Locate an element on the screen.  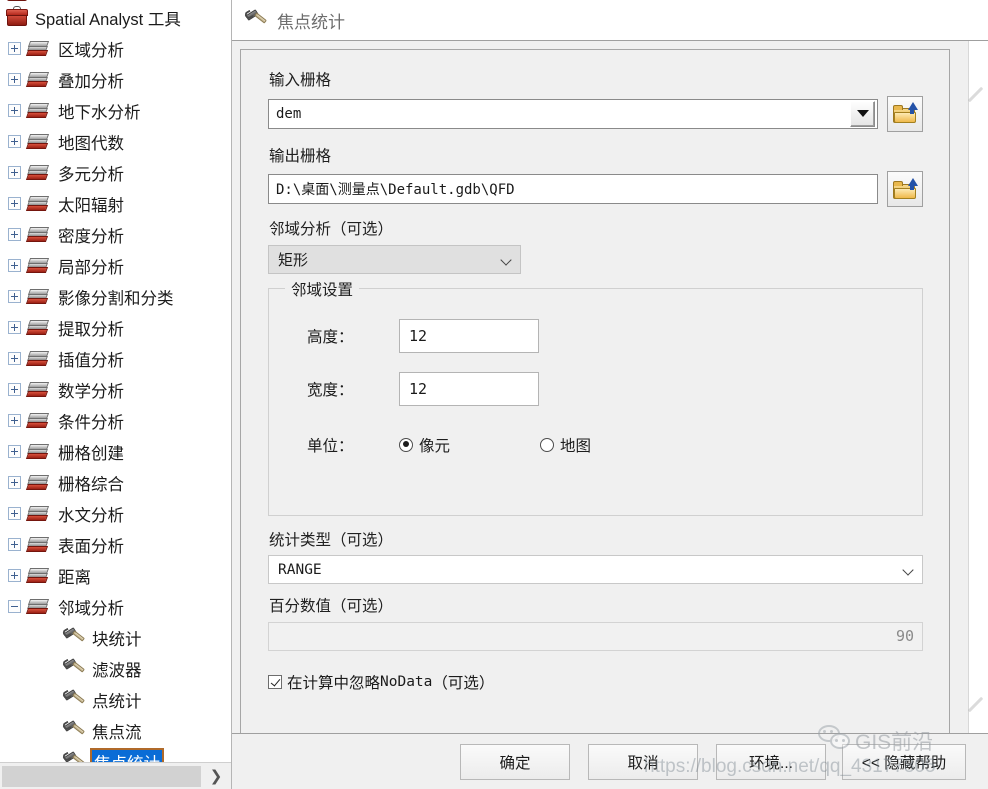
tree-item-9: 影像分割和分类 is located at coordinates (115, 296).